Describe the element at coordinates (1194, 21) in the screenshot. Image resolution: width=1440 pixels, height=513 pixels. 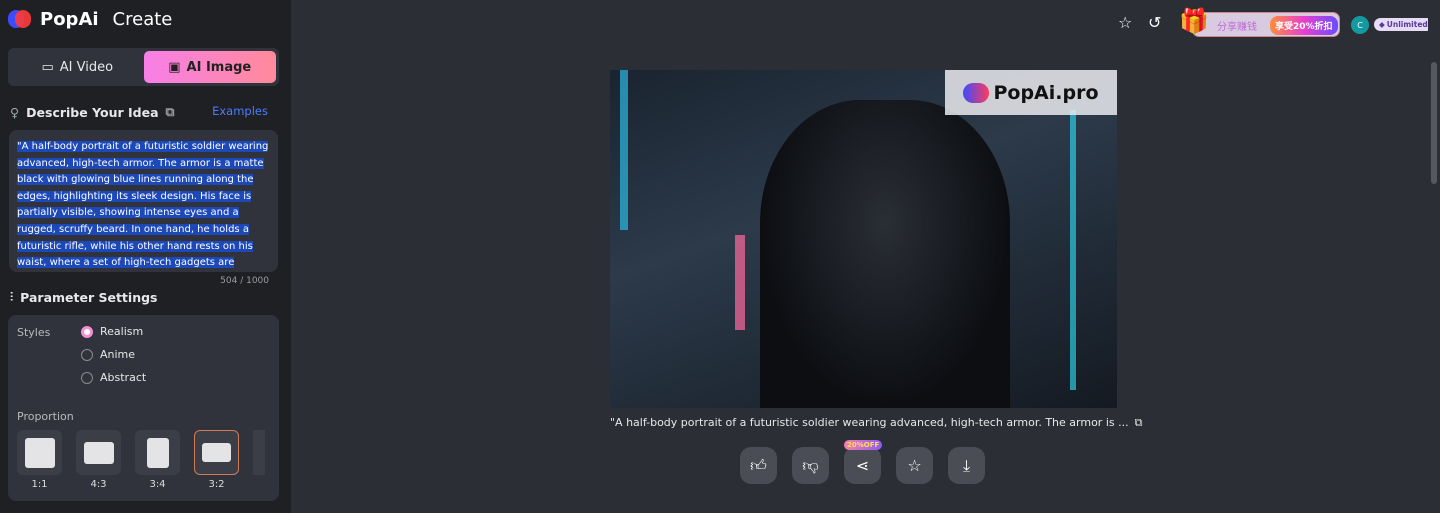
I see `gift-icon: 🎁` at that location.